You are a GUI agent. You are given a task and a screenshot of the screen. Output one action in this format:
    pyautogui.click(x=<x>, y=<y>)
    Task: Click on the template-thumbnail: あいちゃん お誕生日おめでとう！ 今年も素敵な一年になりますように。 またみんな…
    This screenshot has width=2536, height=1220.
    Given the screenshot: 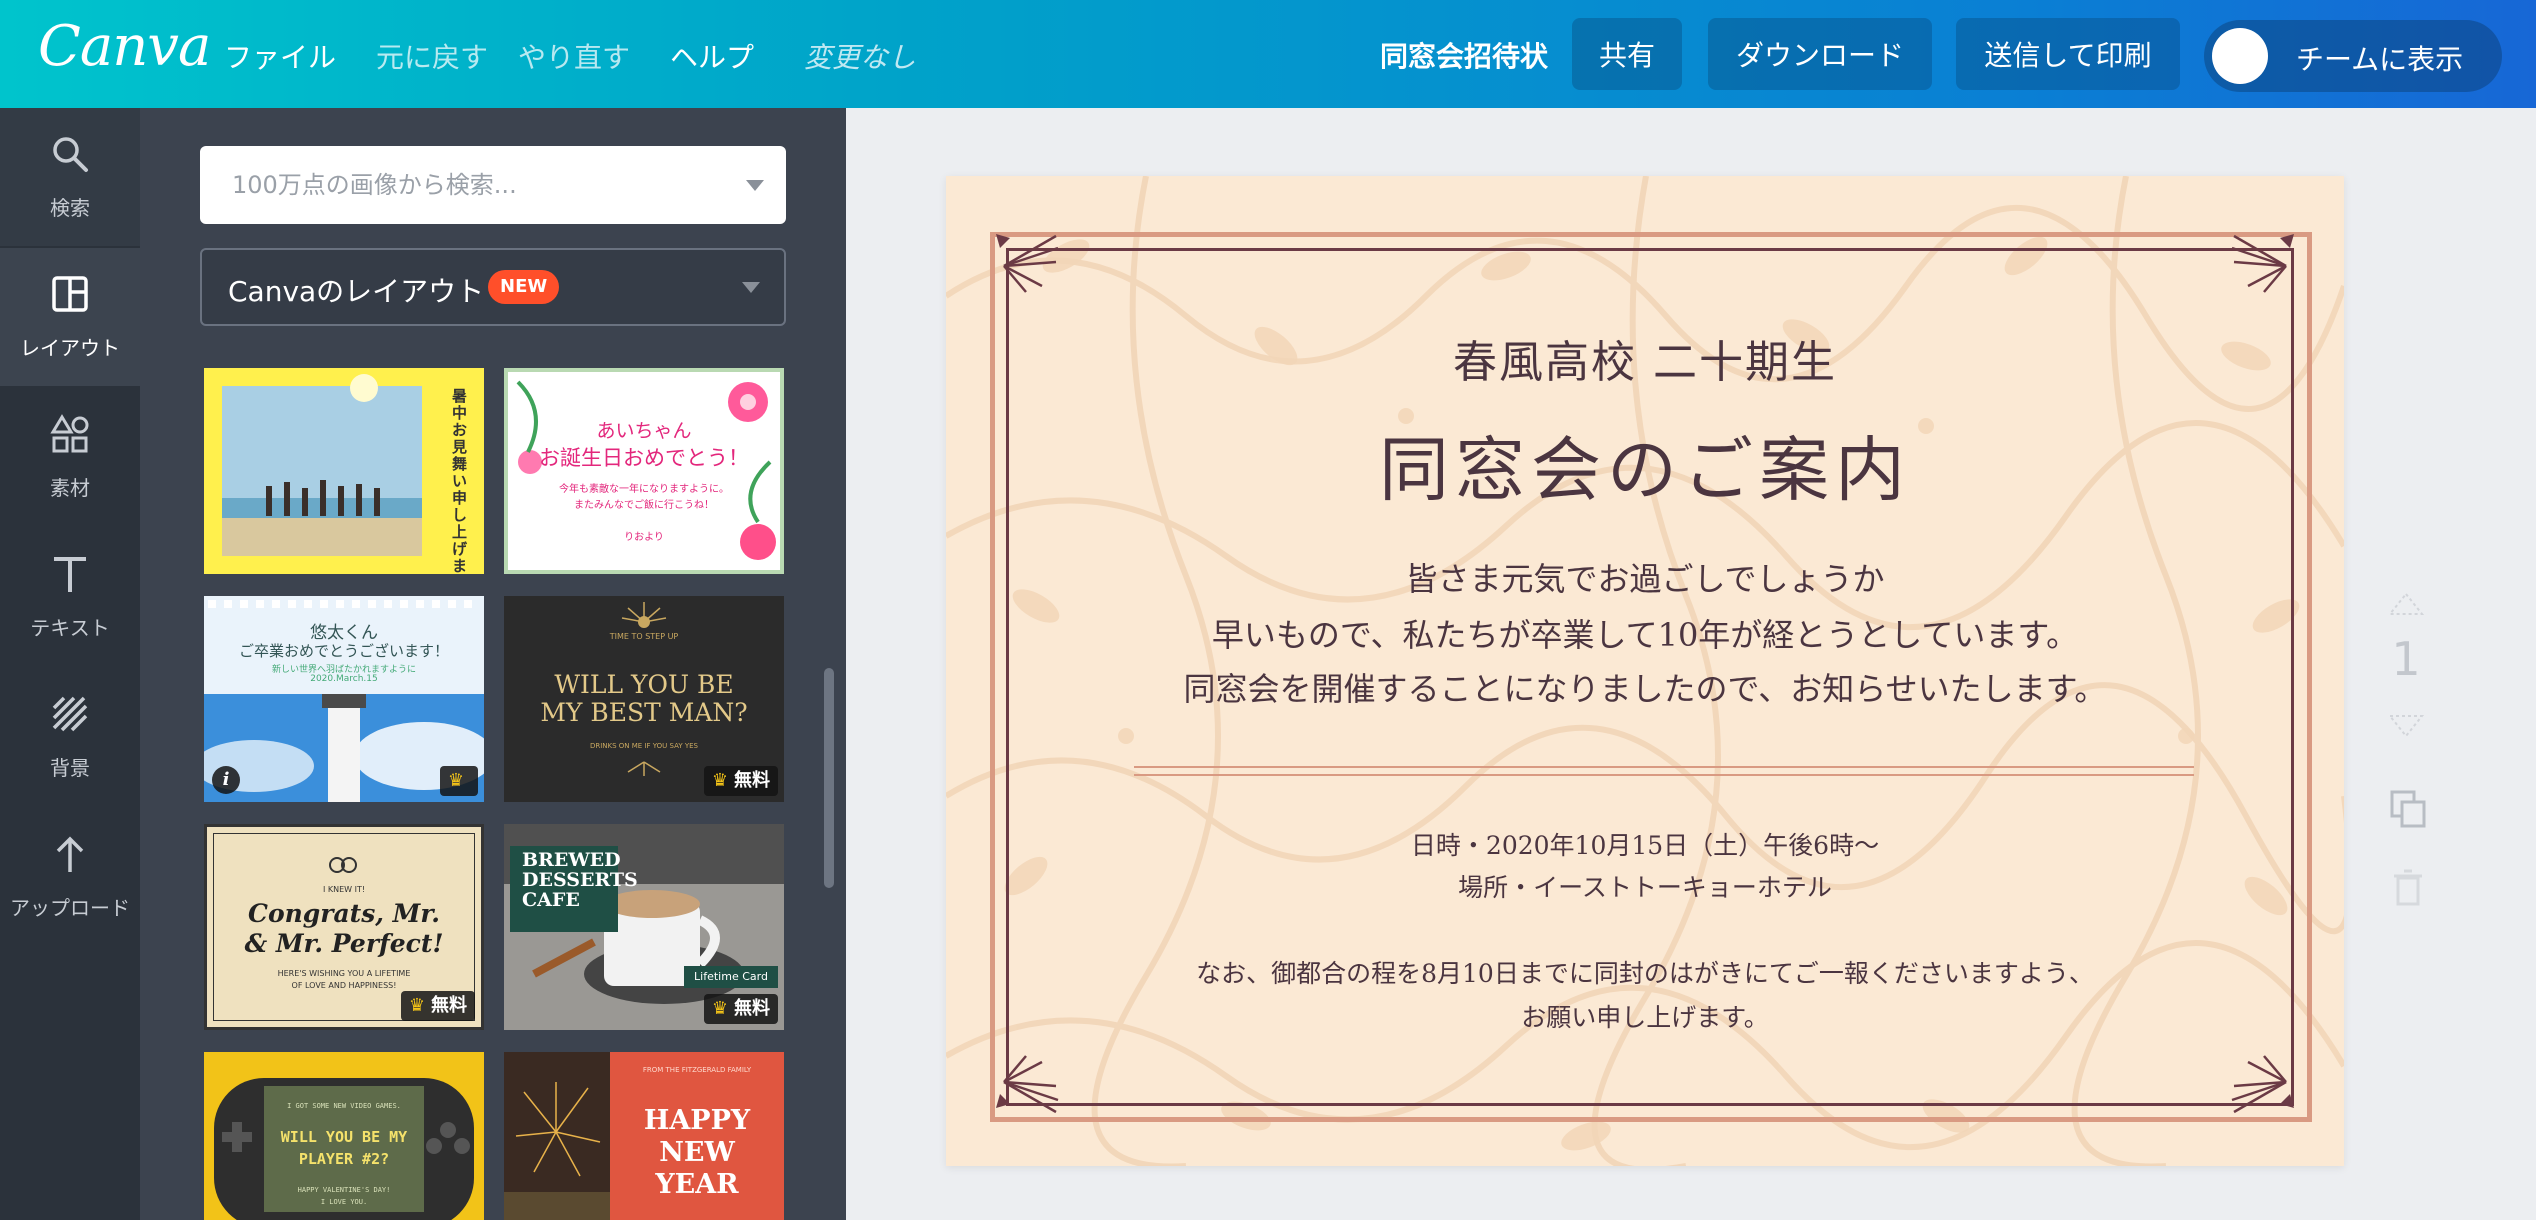 What is the action you would take?
    pyautogui.click(x=644, y=471)
    